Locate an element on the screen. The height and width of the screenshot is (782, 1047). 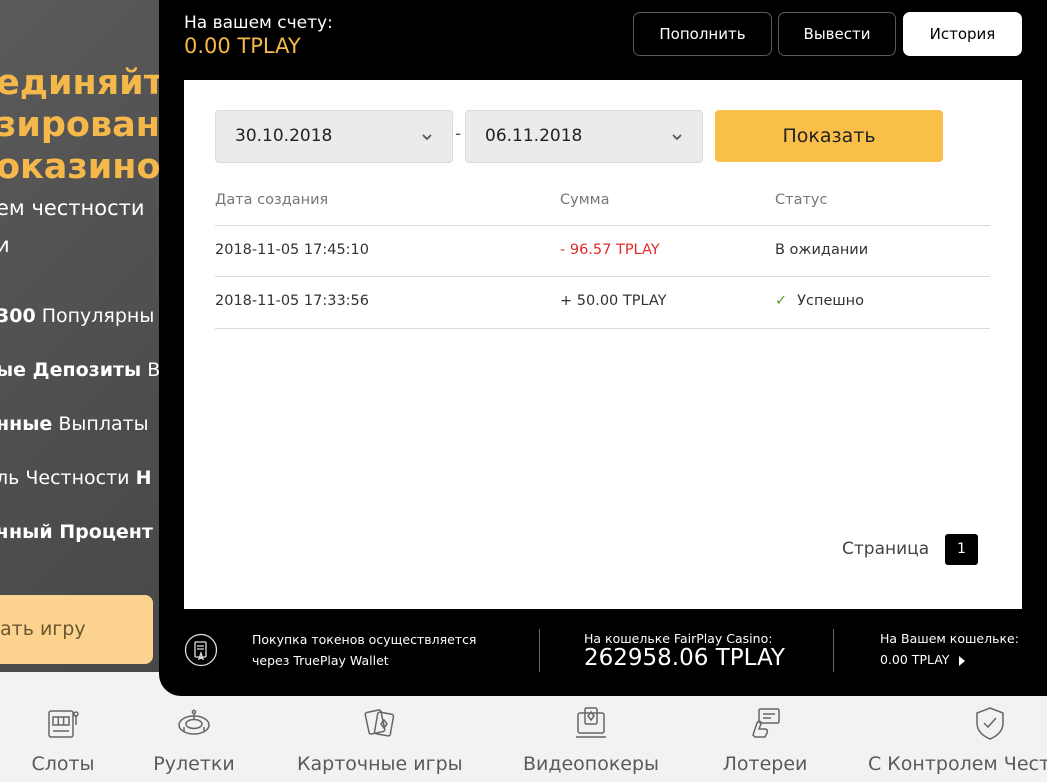
page-1-button: 1 is located at coordinates (961, 549).